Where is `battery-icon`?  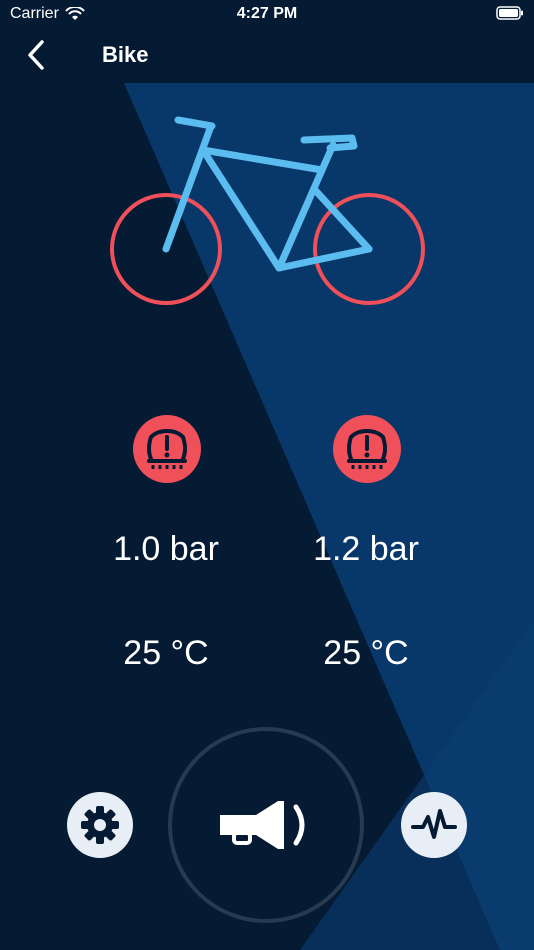
battery-icon is located at coordinates (510, 15).